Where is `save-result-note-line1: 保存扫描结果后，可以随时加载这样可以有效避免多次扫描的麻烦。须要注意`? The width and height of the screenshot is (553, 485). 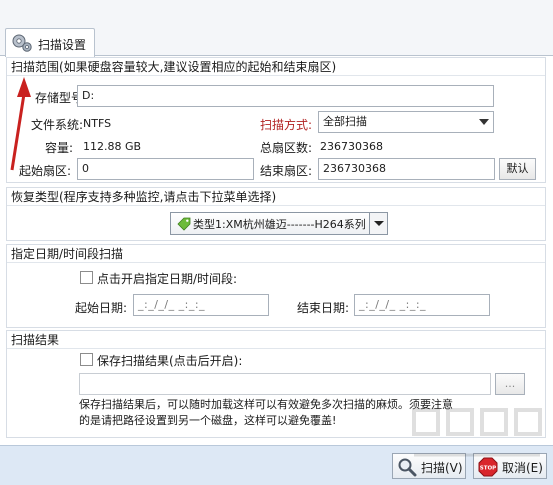 save-result-note-line1: 保存扫描结果后，可以随时加载这样可以有效避免多次扫描的麻烦。须要注意 is located at coordinates (266, 404).